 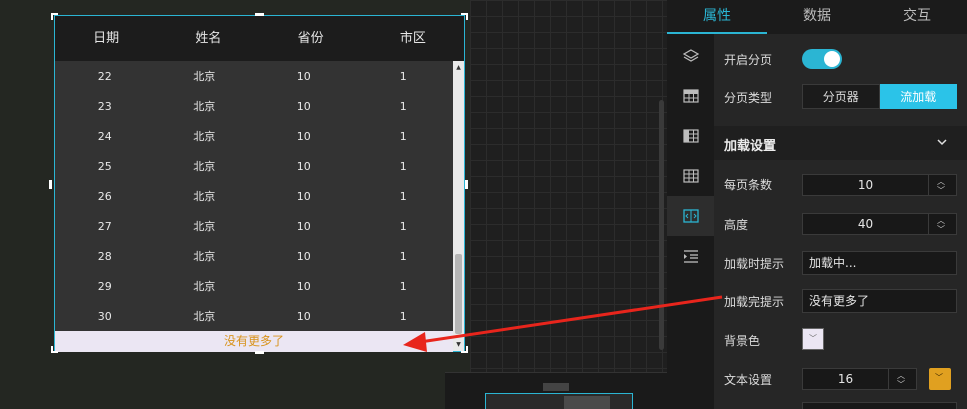 I want to click on panel-tabs: 属性 数据 交互, so click(x=817, y=17).